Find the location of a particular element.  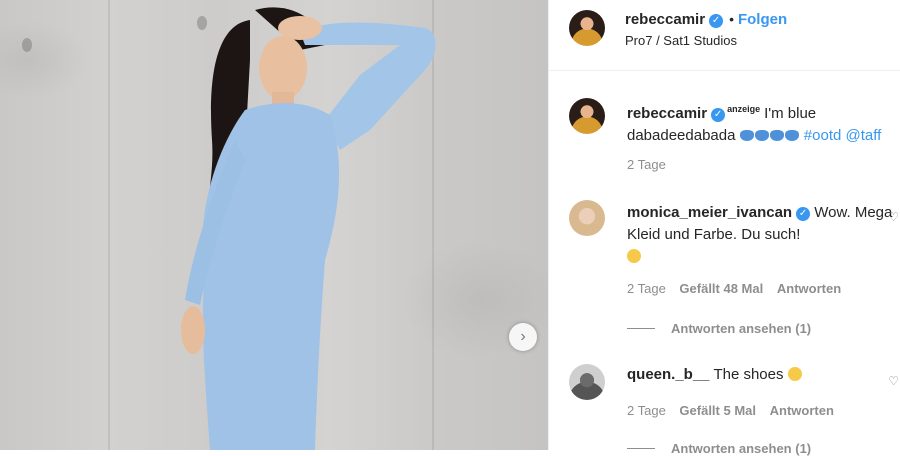

butterfly-emoji is located at coordinates (769, 135).